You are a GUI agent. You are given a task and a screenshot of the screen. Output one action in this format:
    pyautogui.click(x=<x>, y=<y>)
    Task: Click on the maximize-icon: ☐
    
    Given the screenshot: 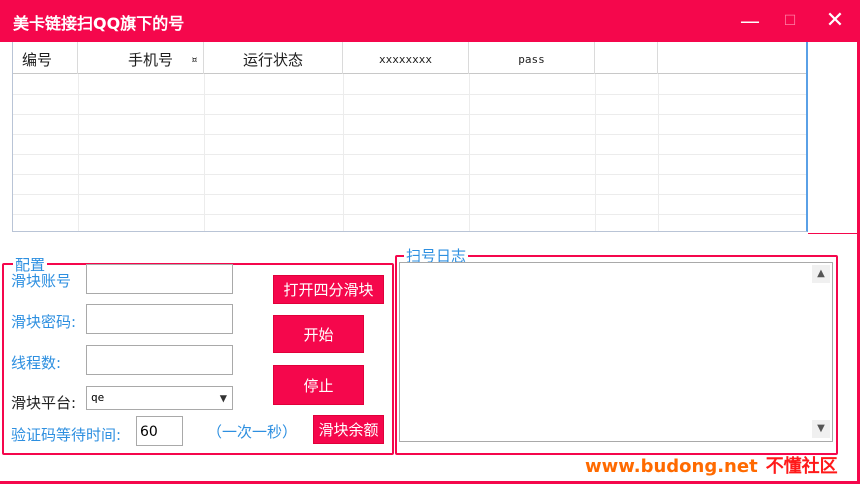 What is the action you would take?
    pyautogui.click(x=790, y=21)
    